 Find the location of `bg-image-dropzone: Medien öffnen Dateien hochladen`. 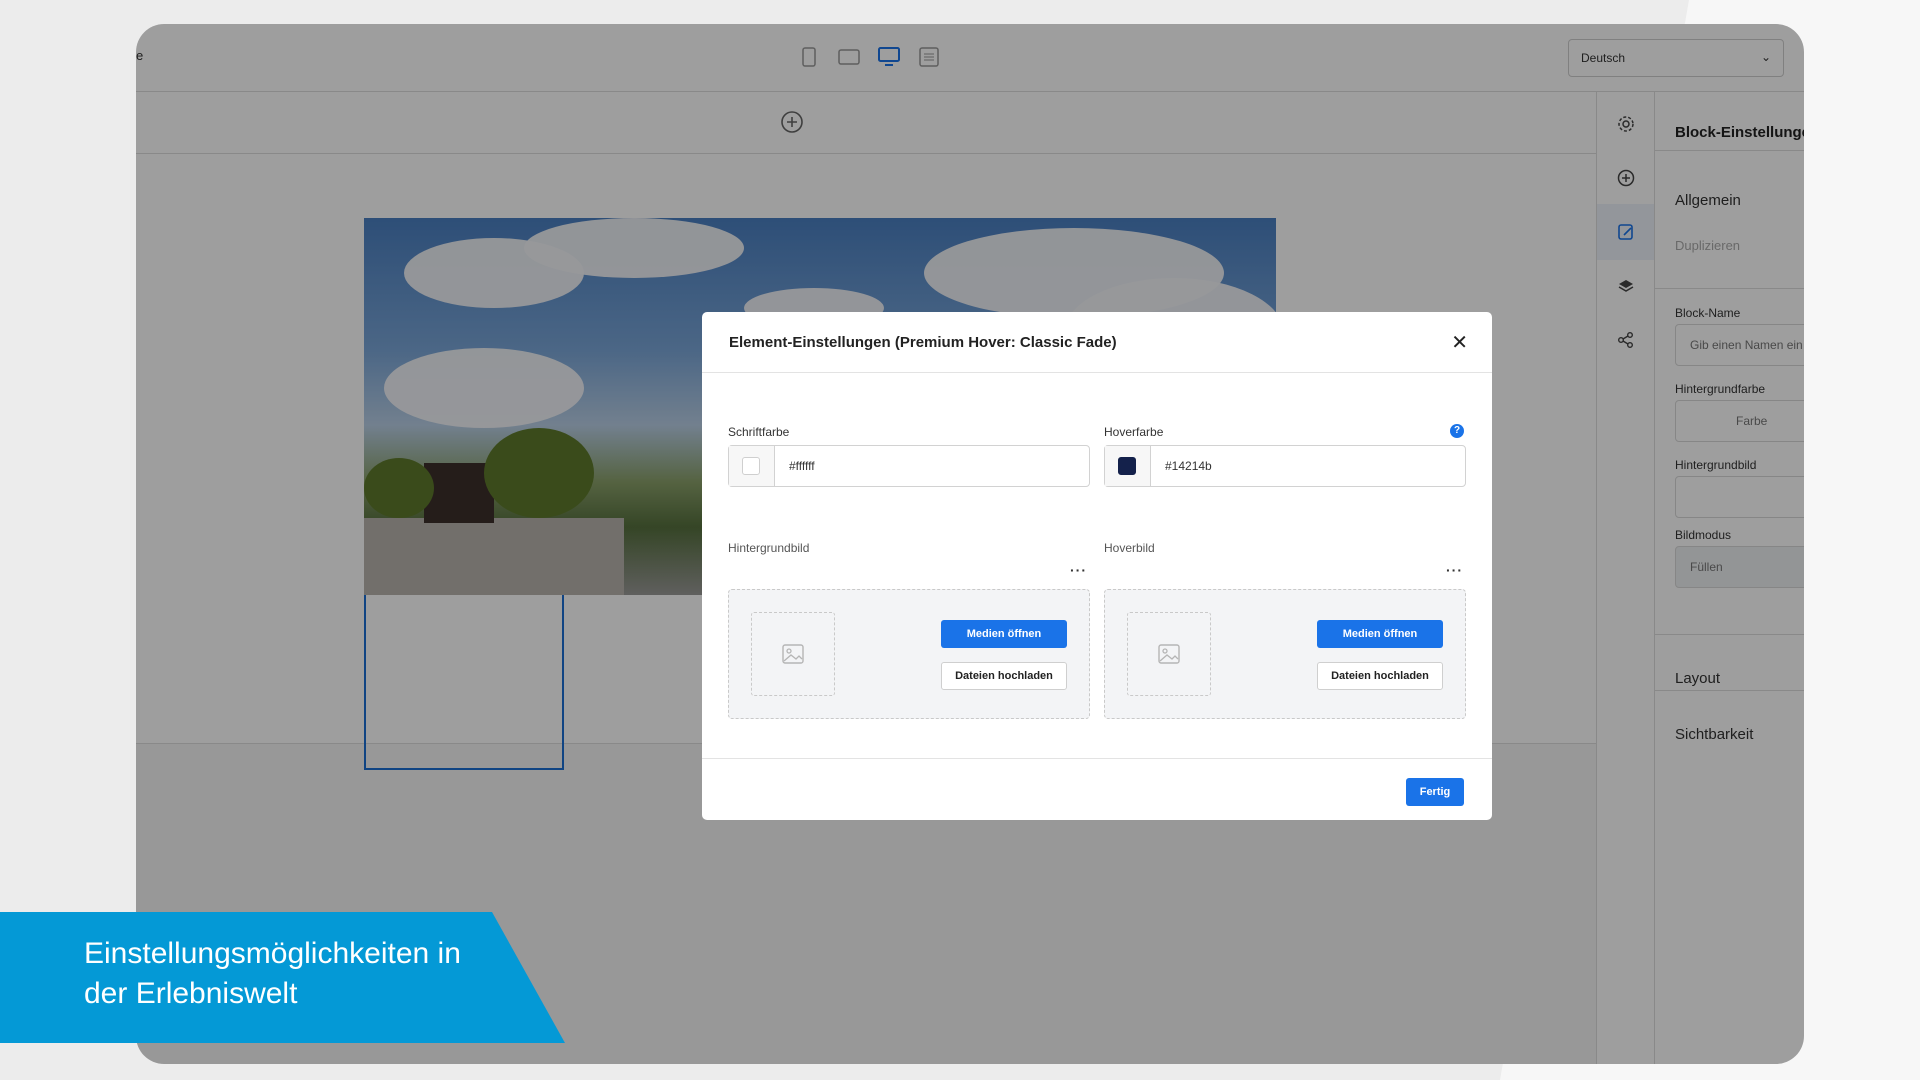

bg-image-dropzone: Medien öffnen Dateien hochladen is located at coordinates (909, 654).